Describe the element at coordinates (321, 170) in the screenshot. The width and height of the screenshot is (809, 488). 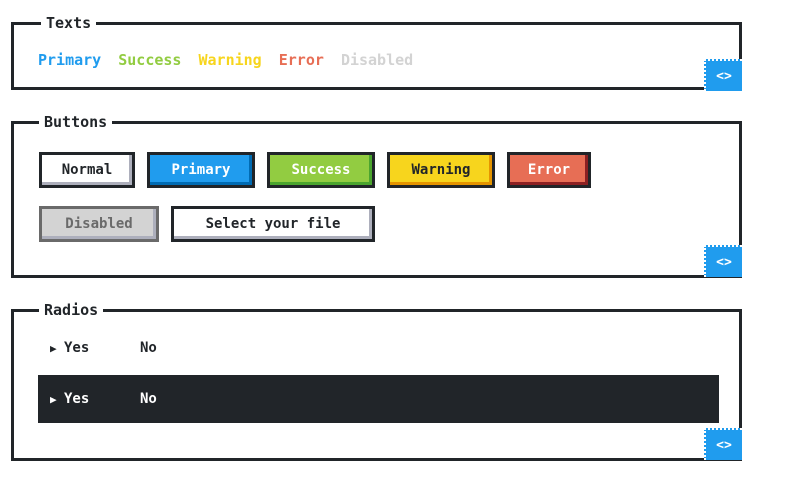
I see `success-button: Success` at that location.